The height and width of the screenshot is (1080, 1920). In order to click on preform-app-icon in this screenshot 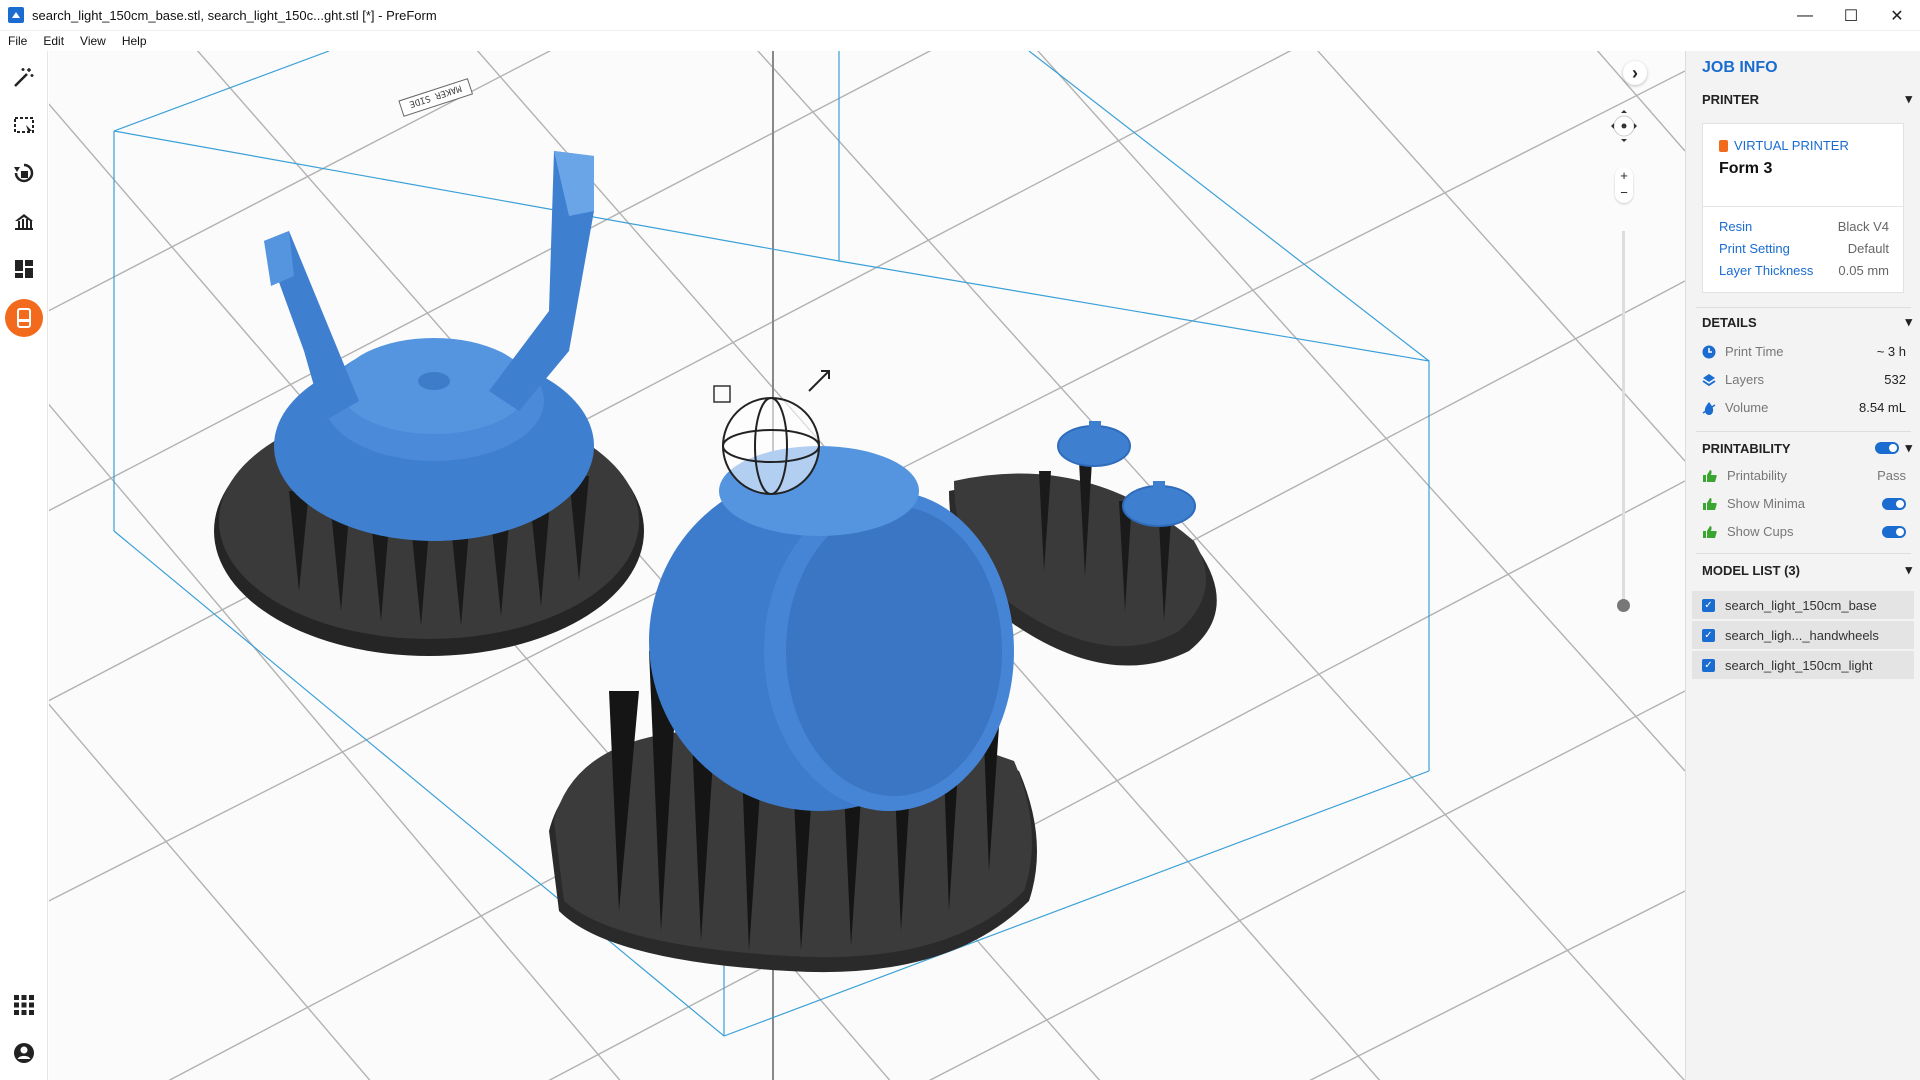, I will do `click(16, 15)`.